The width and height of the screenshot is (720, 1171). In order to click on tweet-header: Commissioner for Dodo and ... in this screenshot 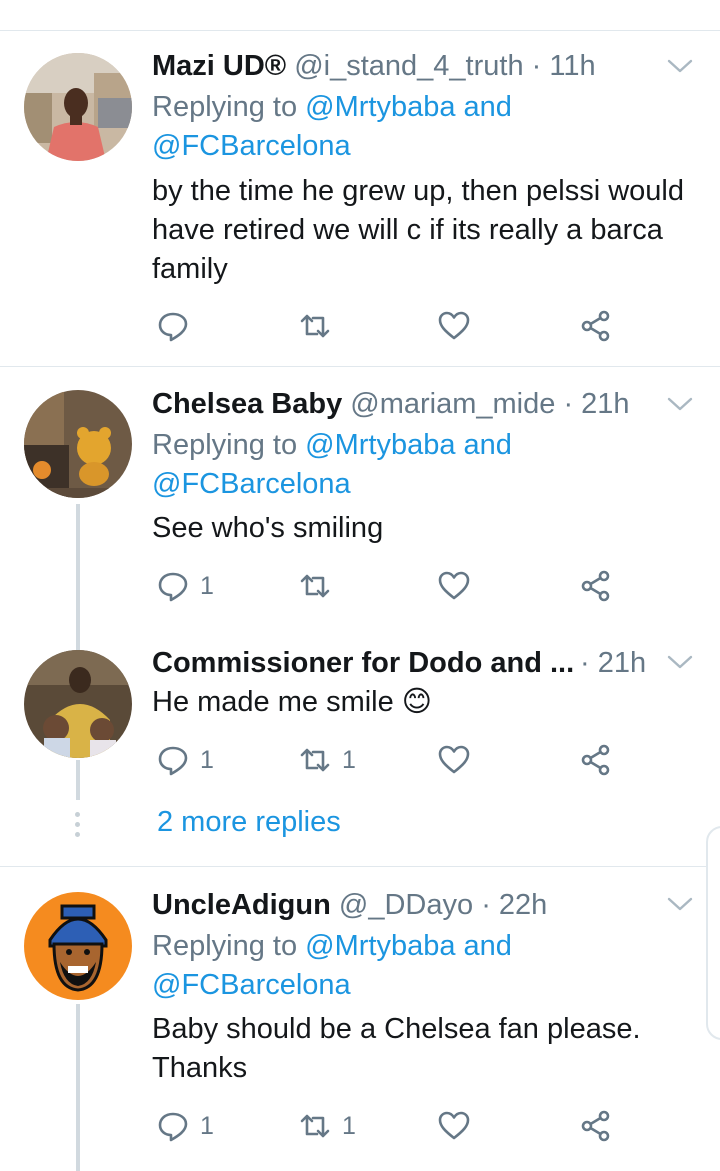, I will do `click(363, 663)`.